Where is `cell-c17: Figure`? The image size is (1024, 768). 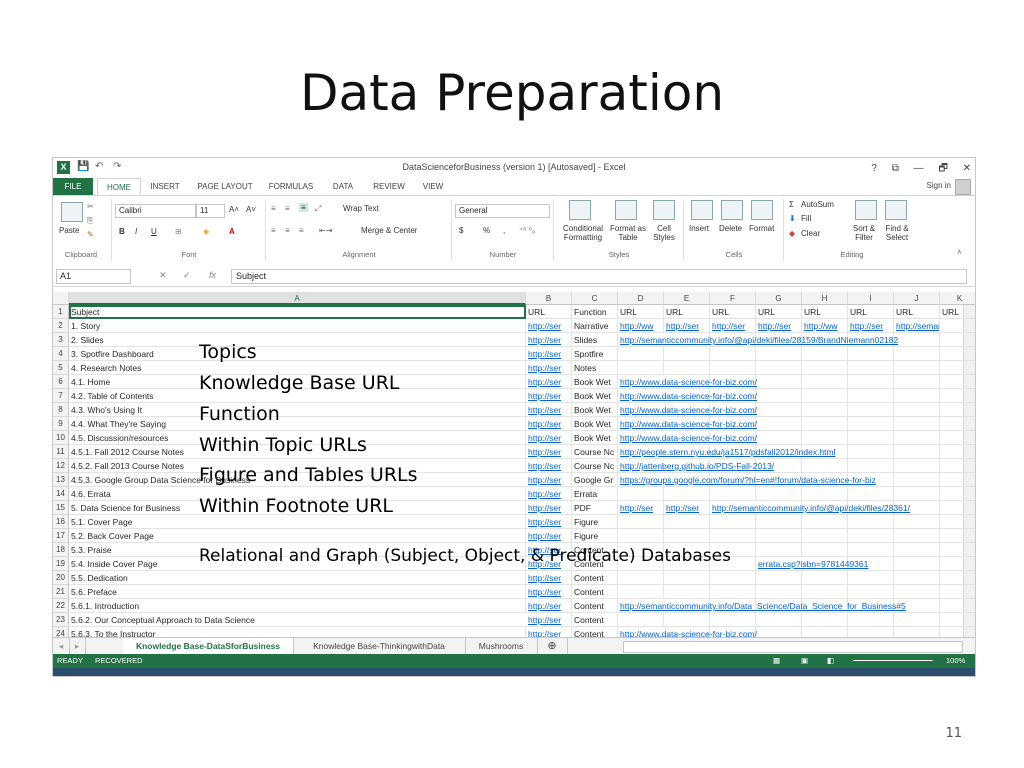
cell-c17: Figure is located at coordinates (595, 536).